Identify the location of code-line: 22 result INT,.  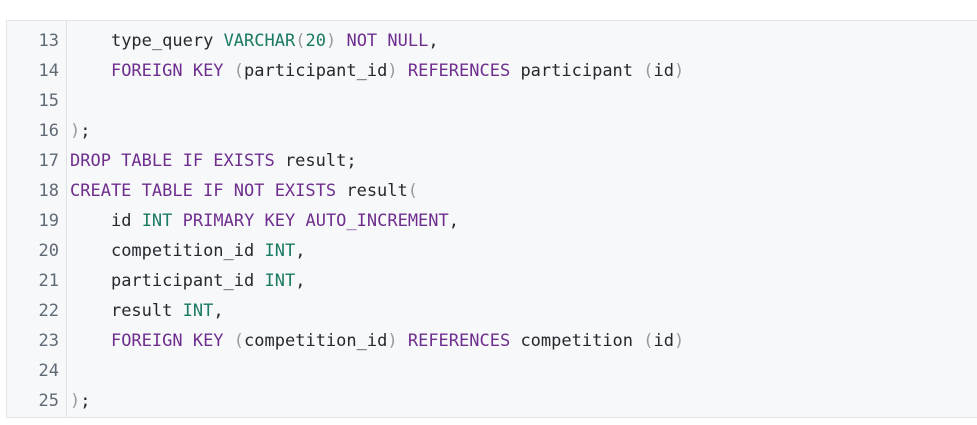
(492, 311).